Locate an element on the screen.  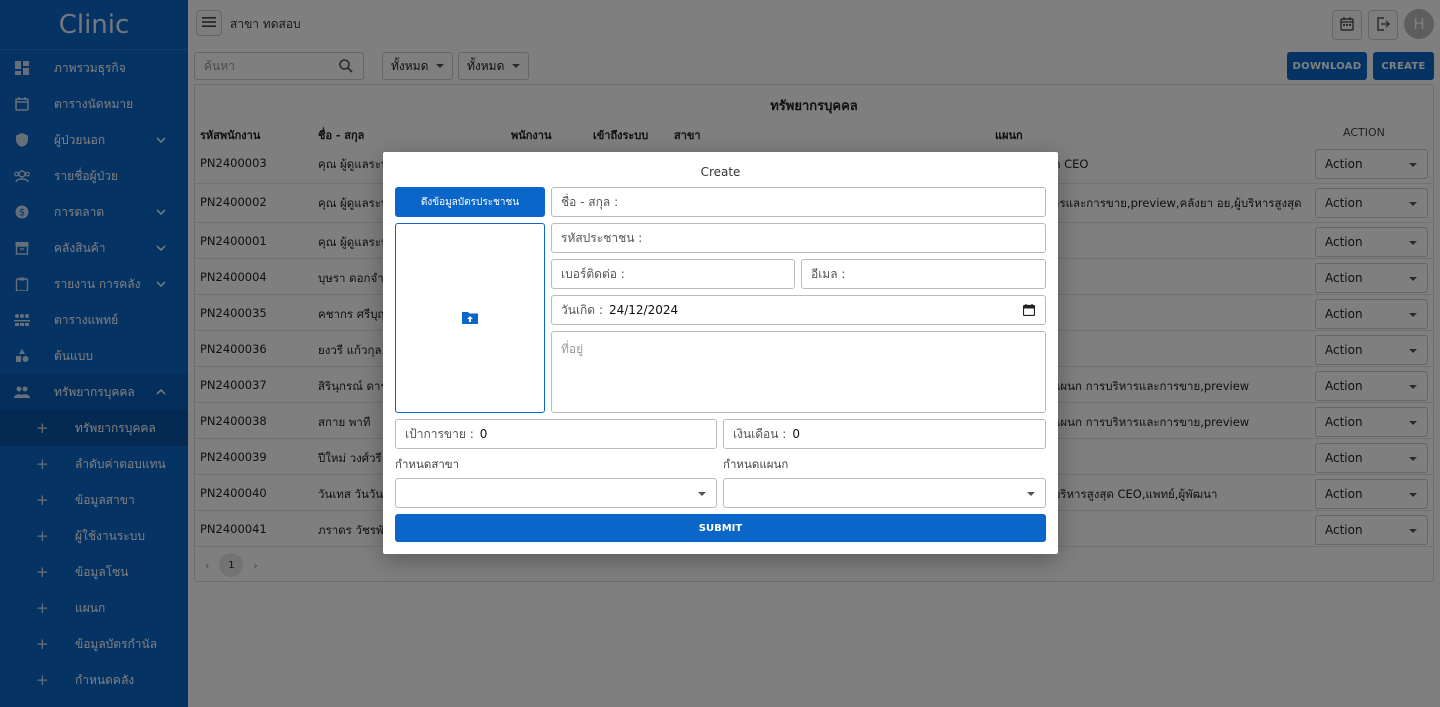
citizen-id-field: รหัสประชาชน : is located at coordinates (798, 238).